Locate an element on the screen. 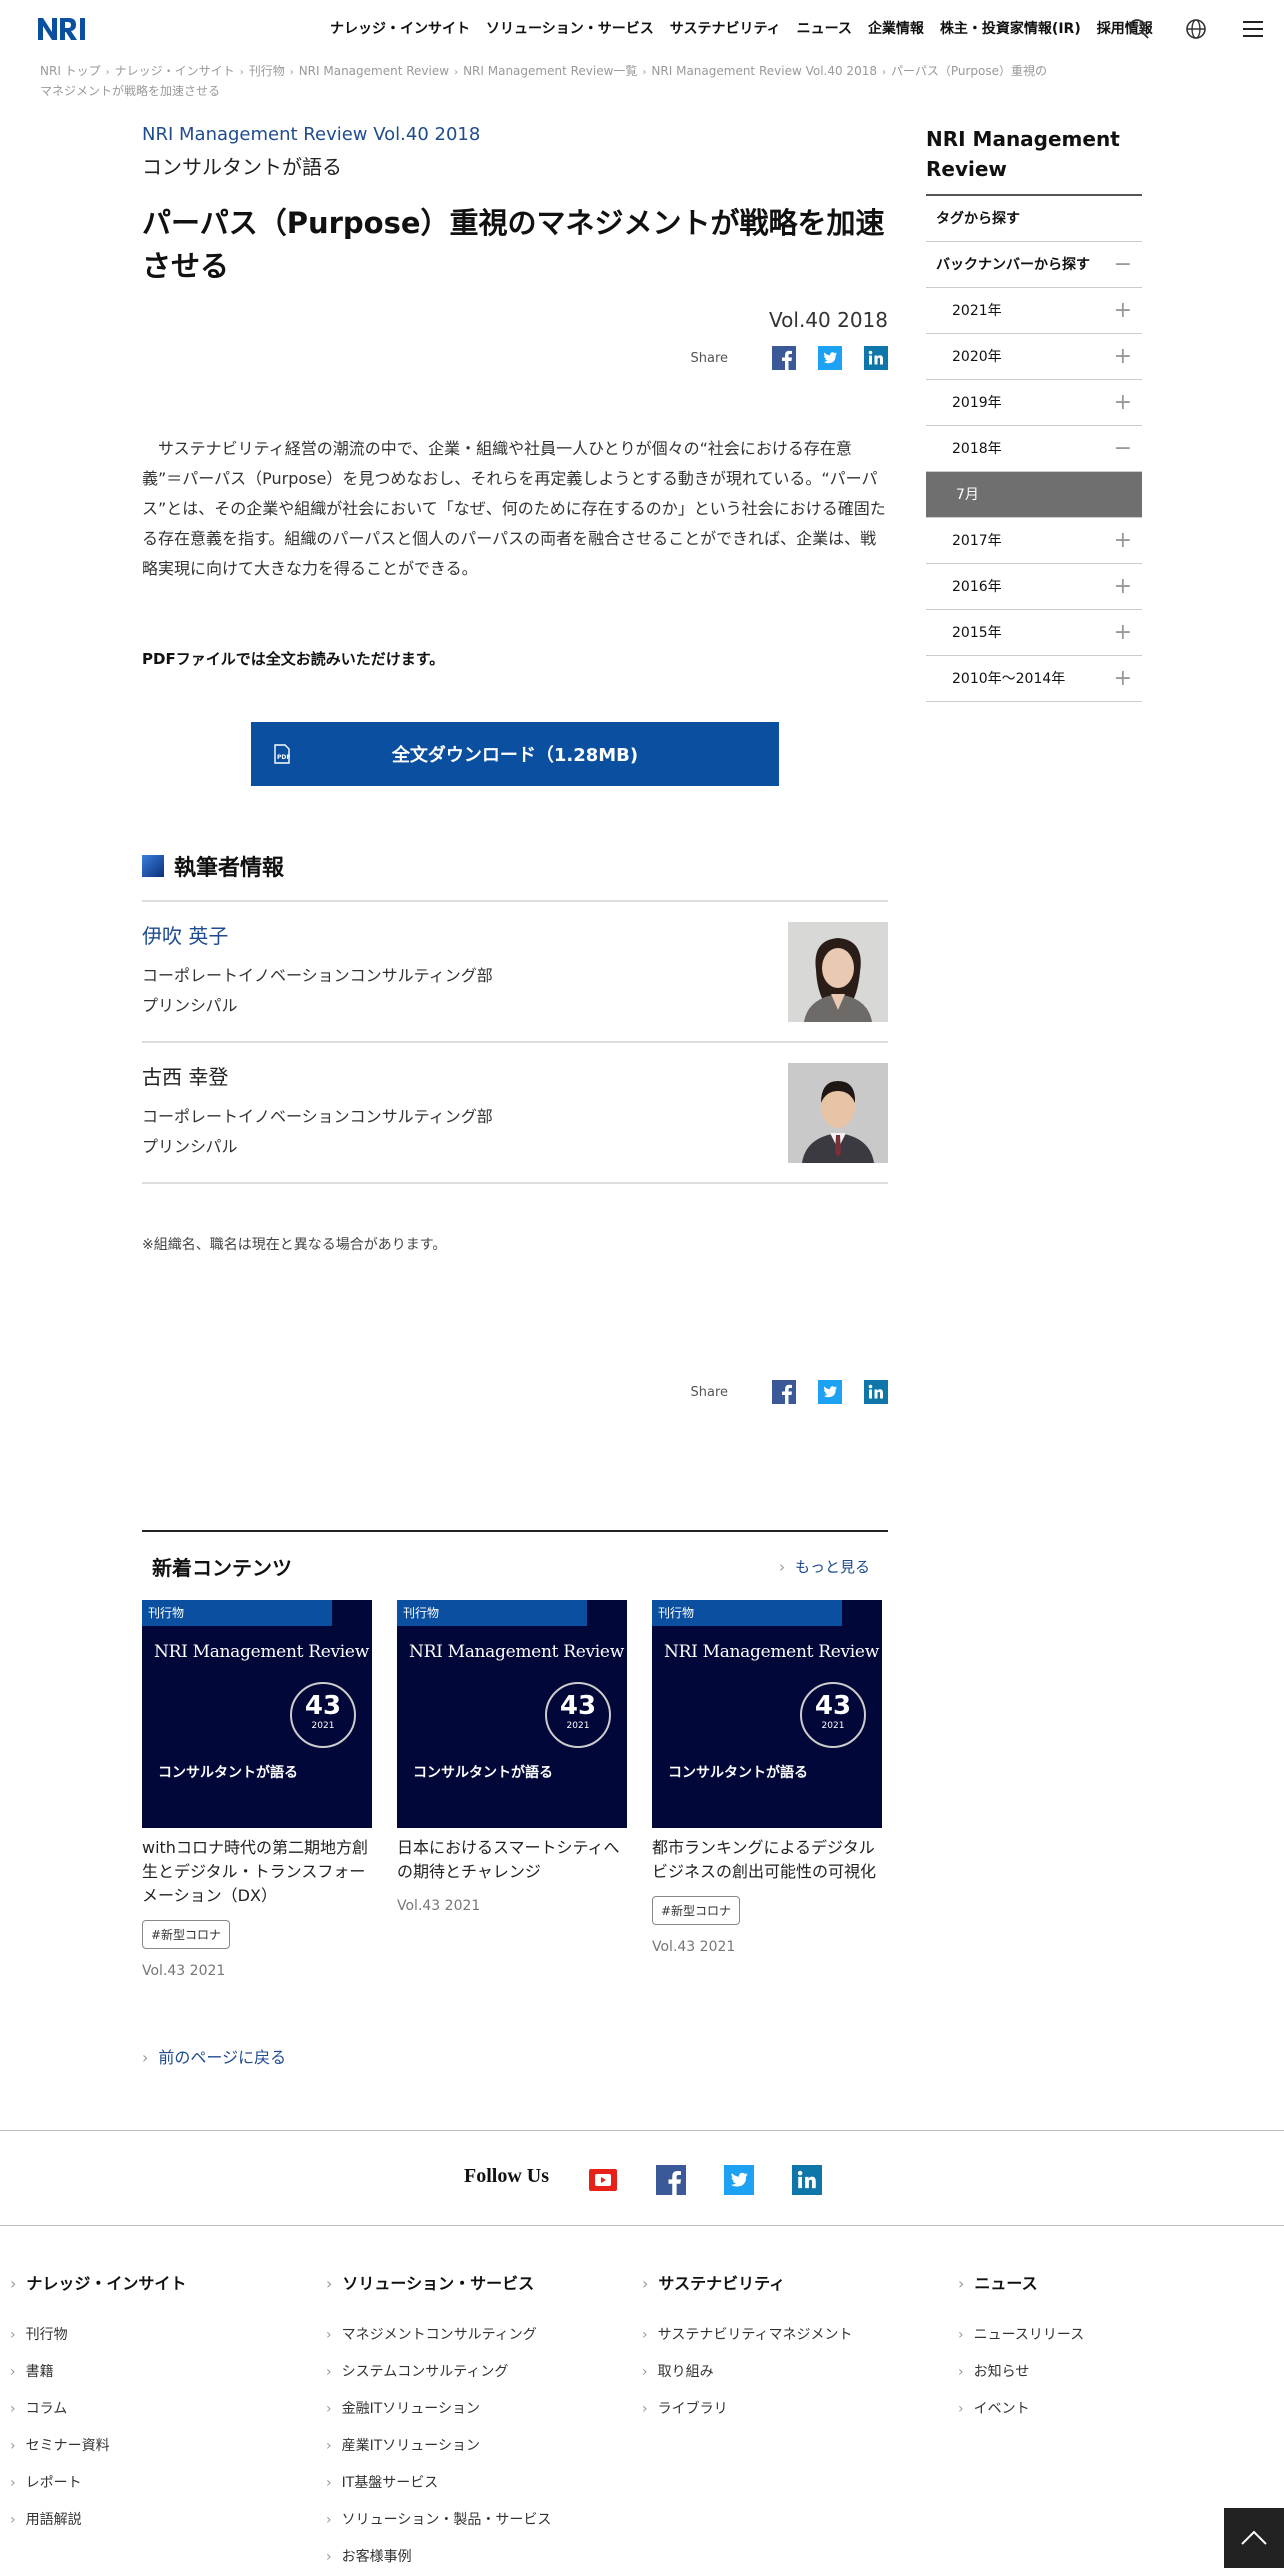 This screenshot has width=1284, height=2568. footer-link: 金融ITソリューション is located at coordinates (476, 2416).